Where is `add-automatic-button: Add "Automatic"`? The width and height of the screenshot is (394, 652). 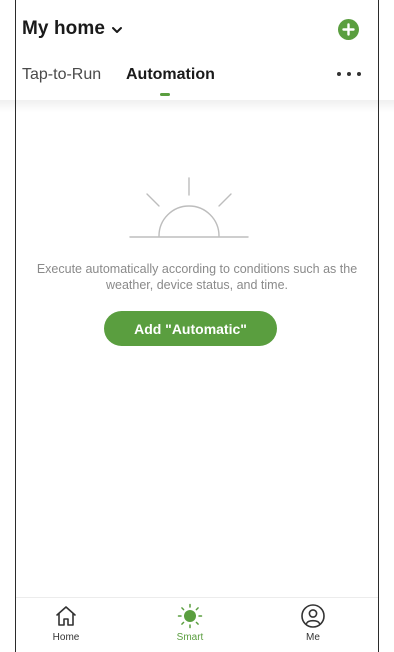 add-automatic-button: Add "Automatic" is located at coordinates (190, 328).